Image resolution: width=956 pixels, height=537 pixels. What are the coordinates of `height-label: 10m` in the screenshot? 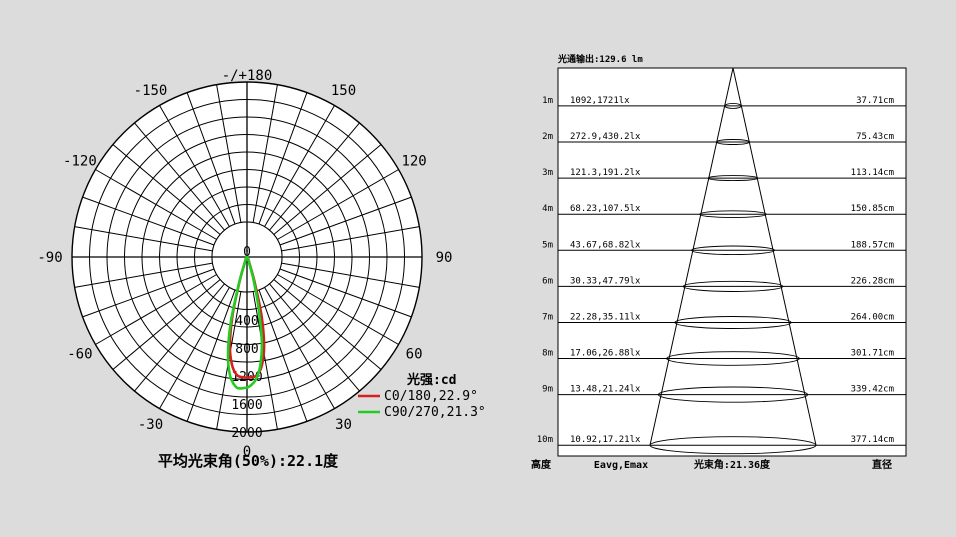 It's located at (545, 440).